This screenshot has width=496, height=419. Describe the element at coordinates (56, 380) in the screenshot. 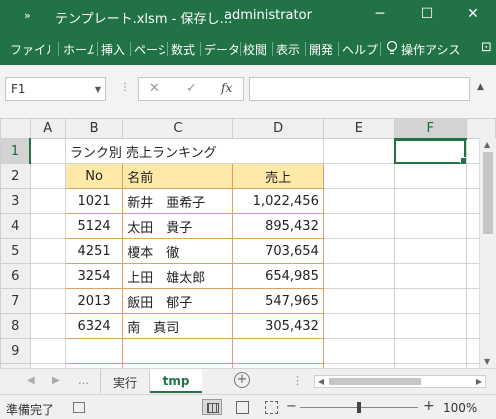

I see `sheet-nav-next-icon: ▶` at that location.